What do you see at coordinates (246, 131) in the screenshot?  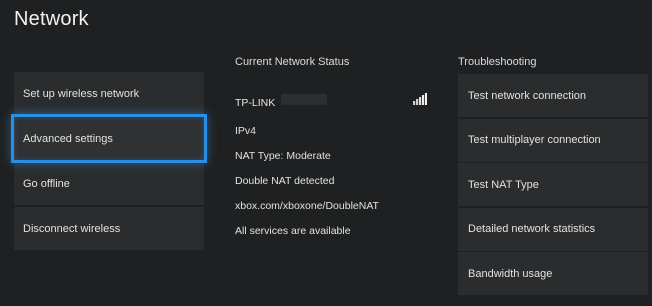 I see `ip-version-text: IPv4` at bounding box center [246, 131].